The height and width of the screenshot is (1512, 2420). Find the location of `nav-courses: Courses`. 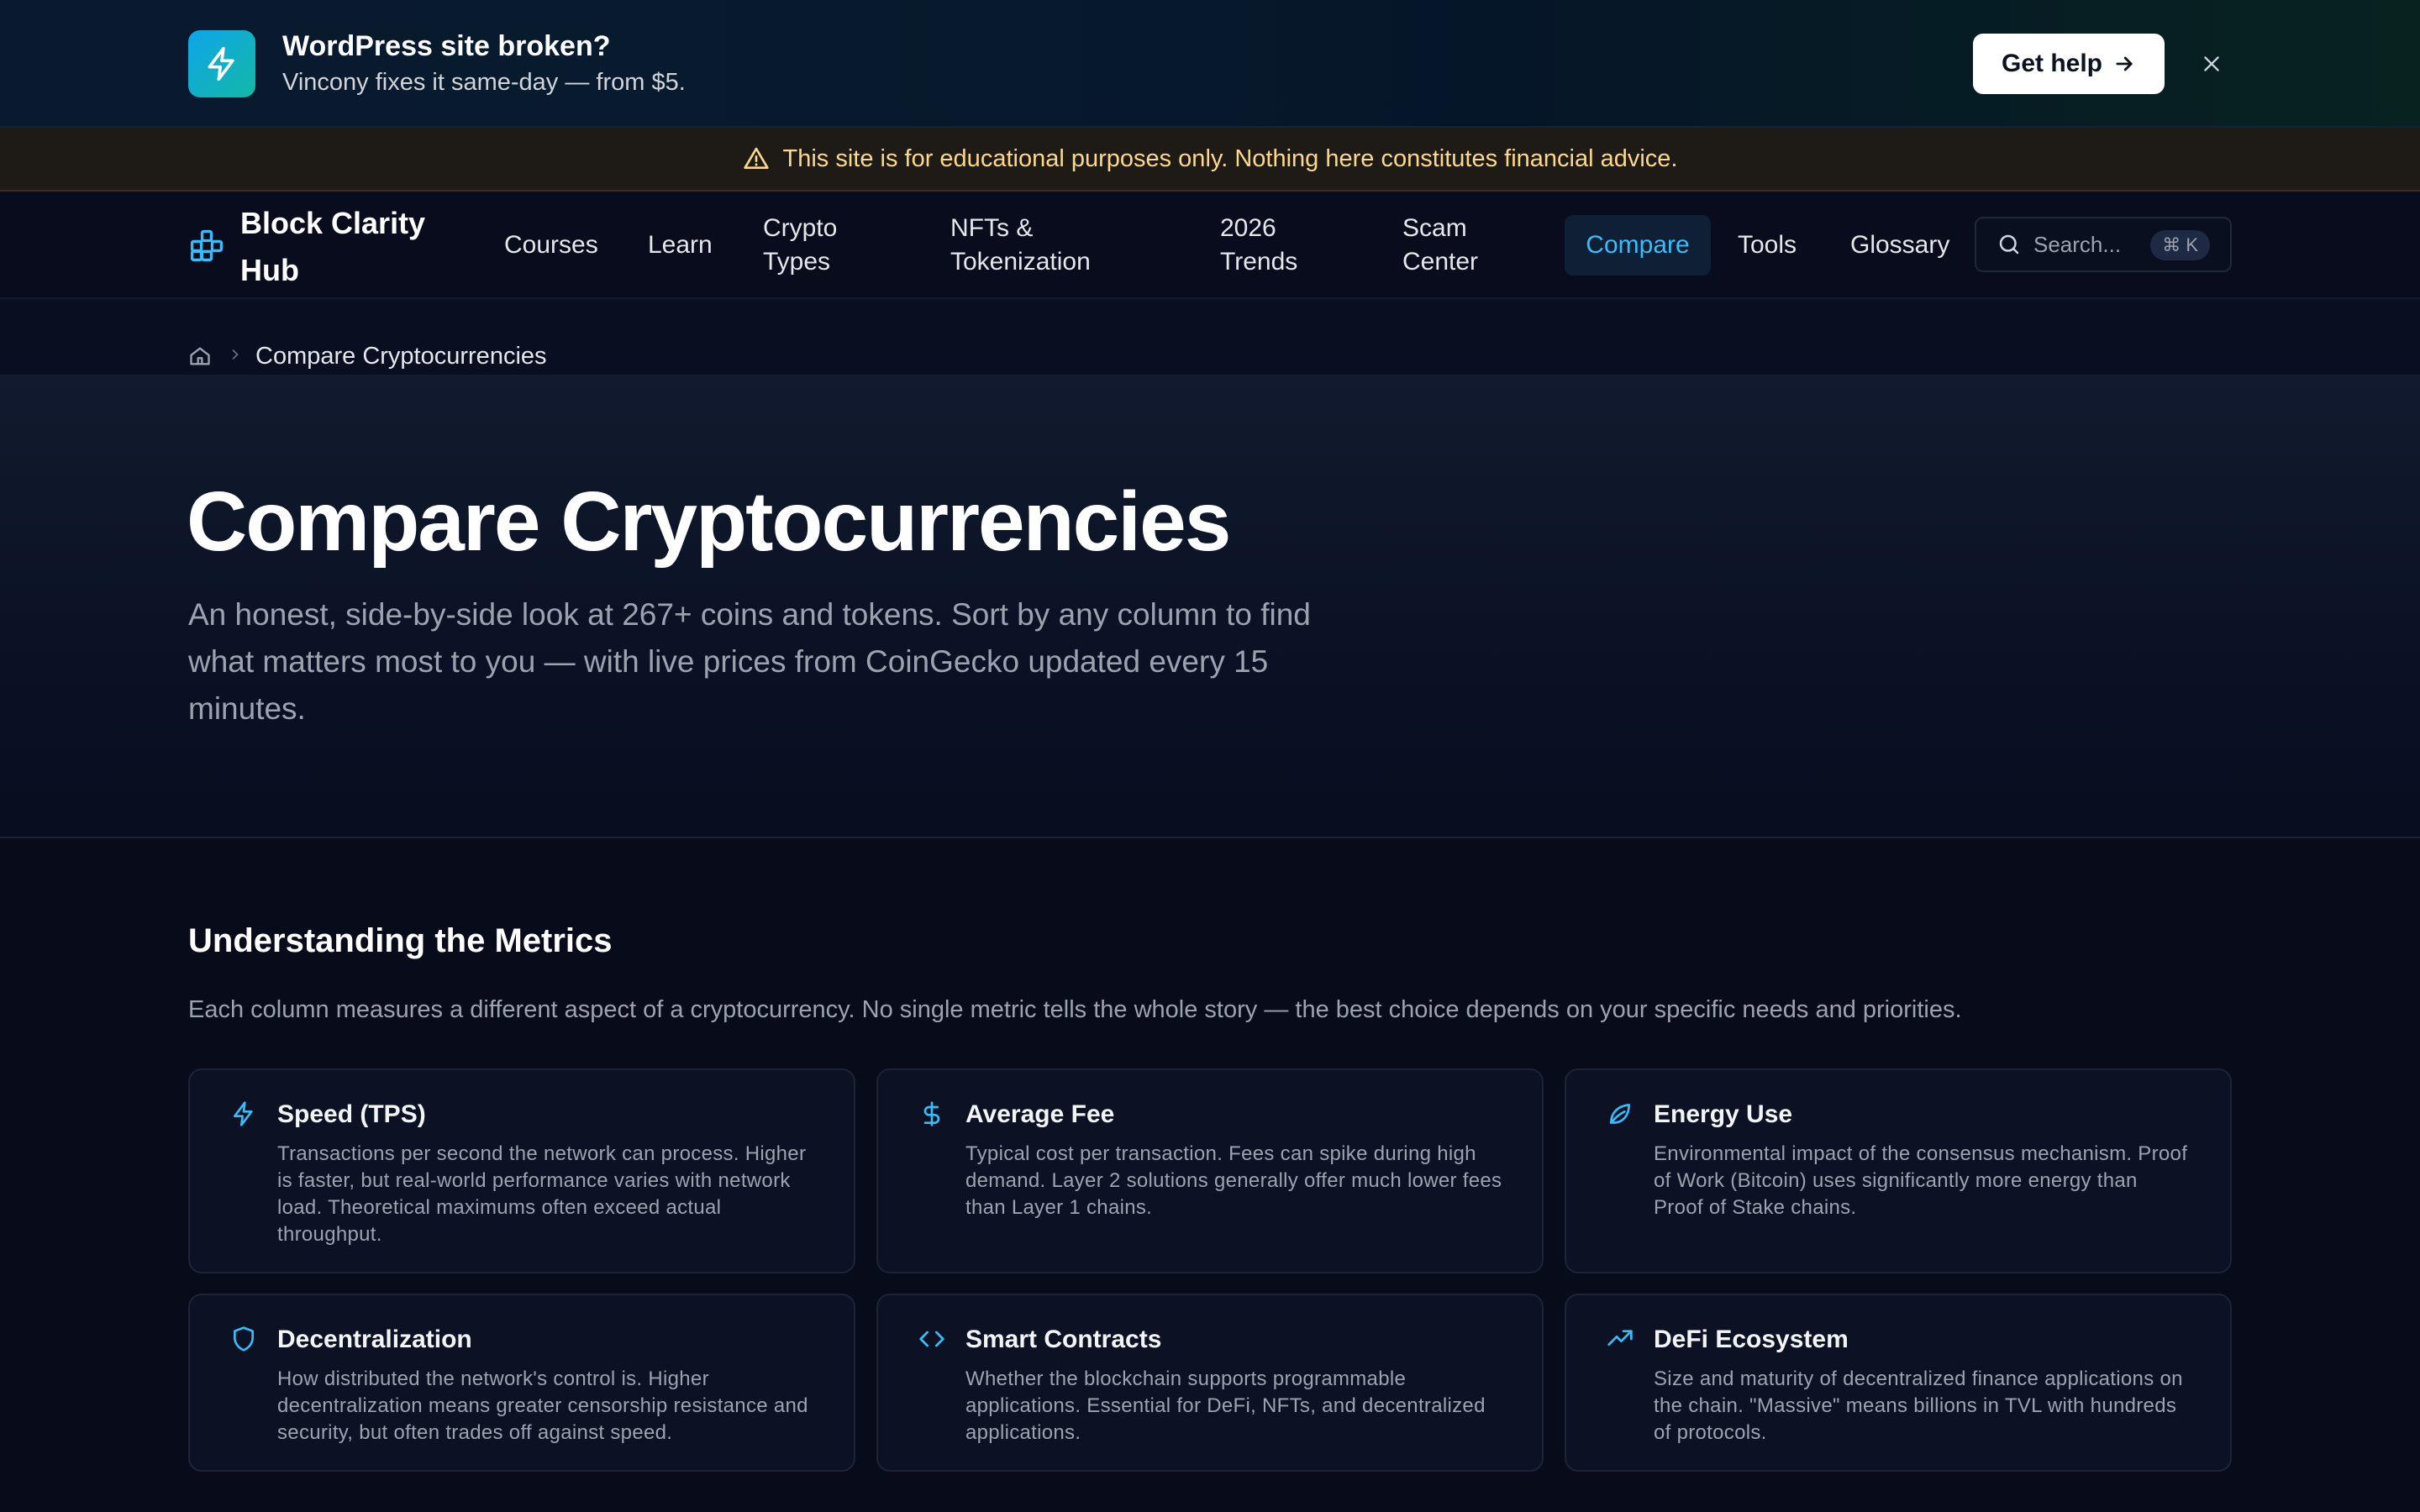

nav-courses: Courses is located at coordinates (551, 245).